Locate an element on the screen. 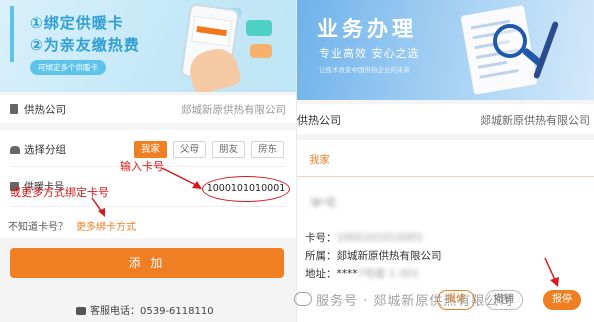  banner-line-1: ①绑定供暖卡 is located at coordinates (77, 23).